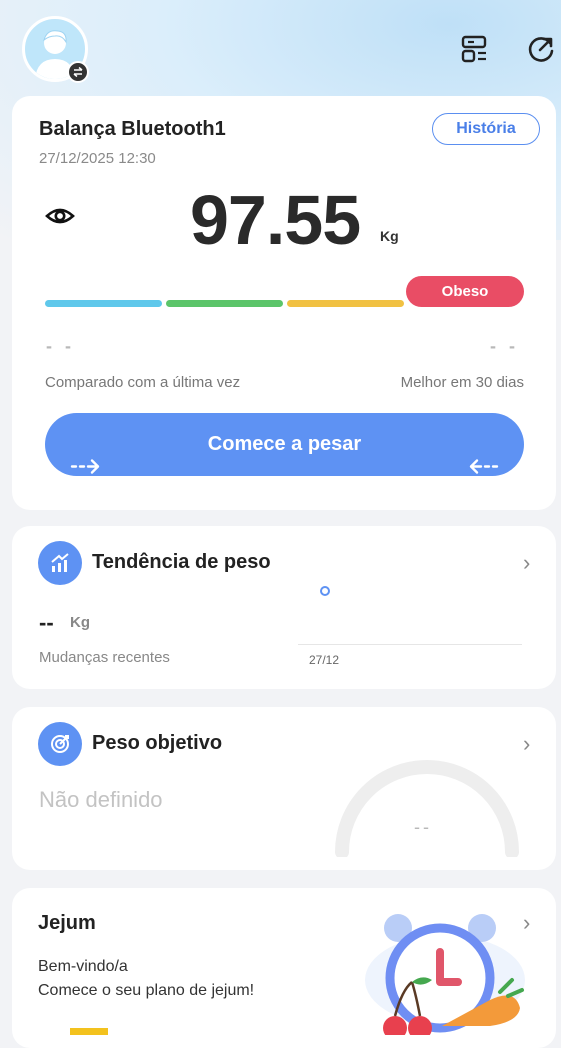 The image size is (561, 1048). I want to click on trend-value: --, so click(46, 622).